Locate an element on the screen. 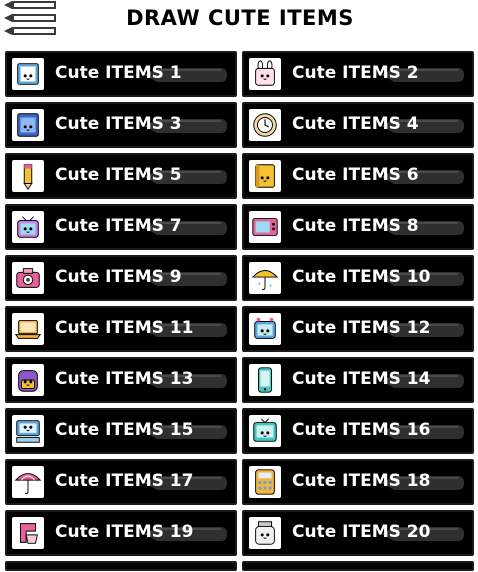 Image resolution: width=478 pixels, height=572 pixels. cute-robot-tv-icon is located at coordinates (265, 329).